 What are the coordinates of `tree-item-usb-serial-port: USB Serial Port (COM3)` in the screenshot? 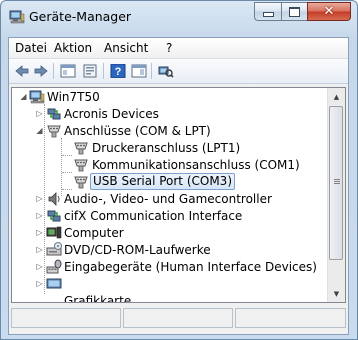 It's located at (170, 181).